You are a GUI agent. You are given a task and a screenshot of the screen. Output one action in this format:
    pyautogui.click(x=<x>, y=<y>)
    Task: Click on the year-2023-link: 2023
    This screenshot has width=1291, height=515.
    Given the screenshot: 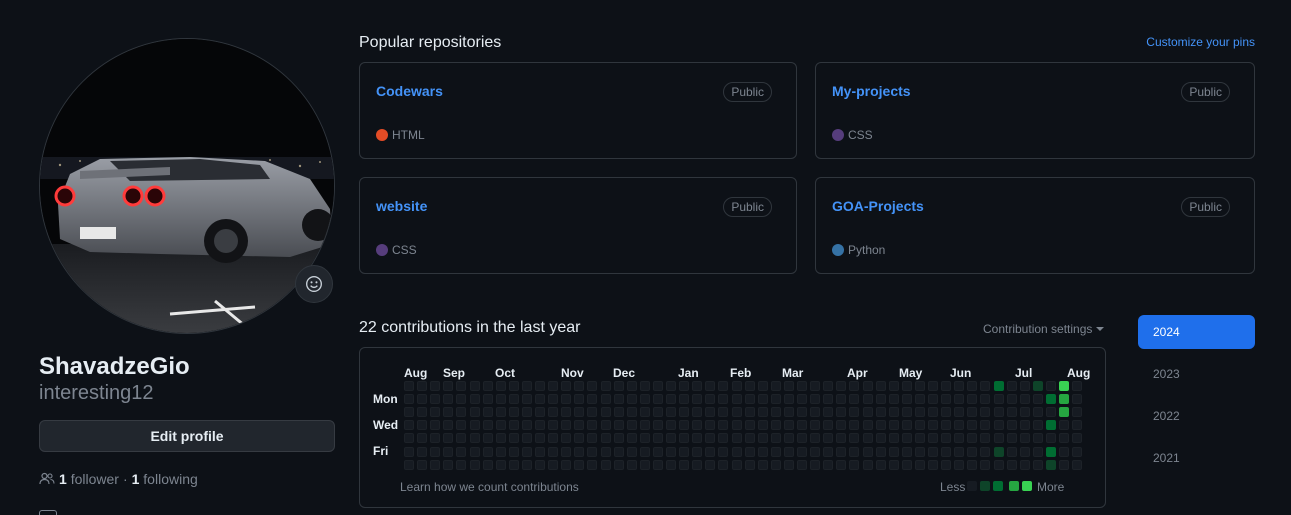 What is the action you would take?
    pyautogui.click(x=1196, y=374)
    